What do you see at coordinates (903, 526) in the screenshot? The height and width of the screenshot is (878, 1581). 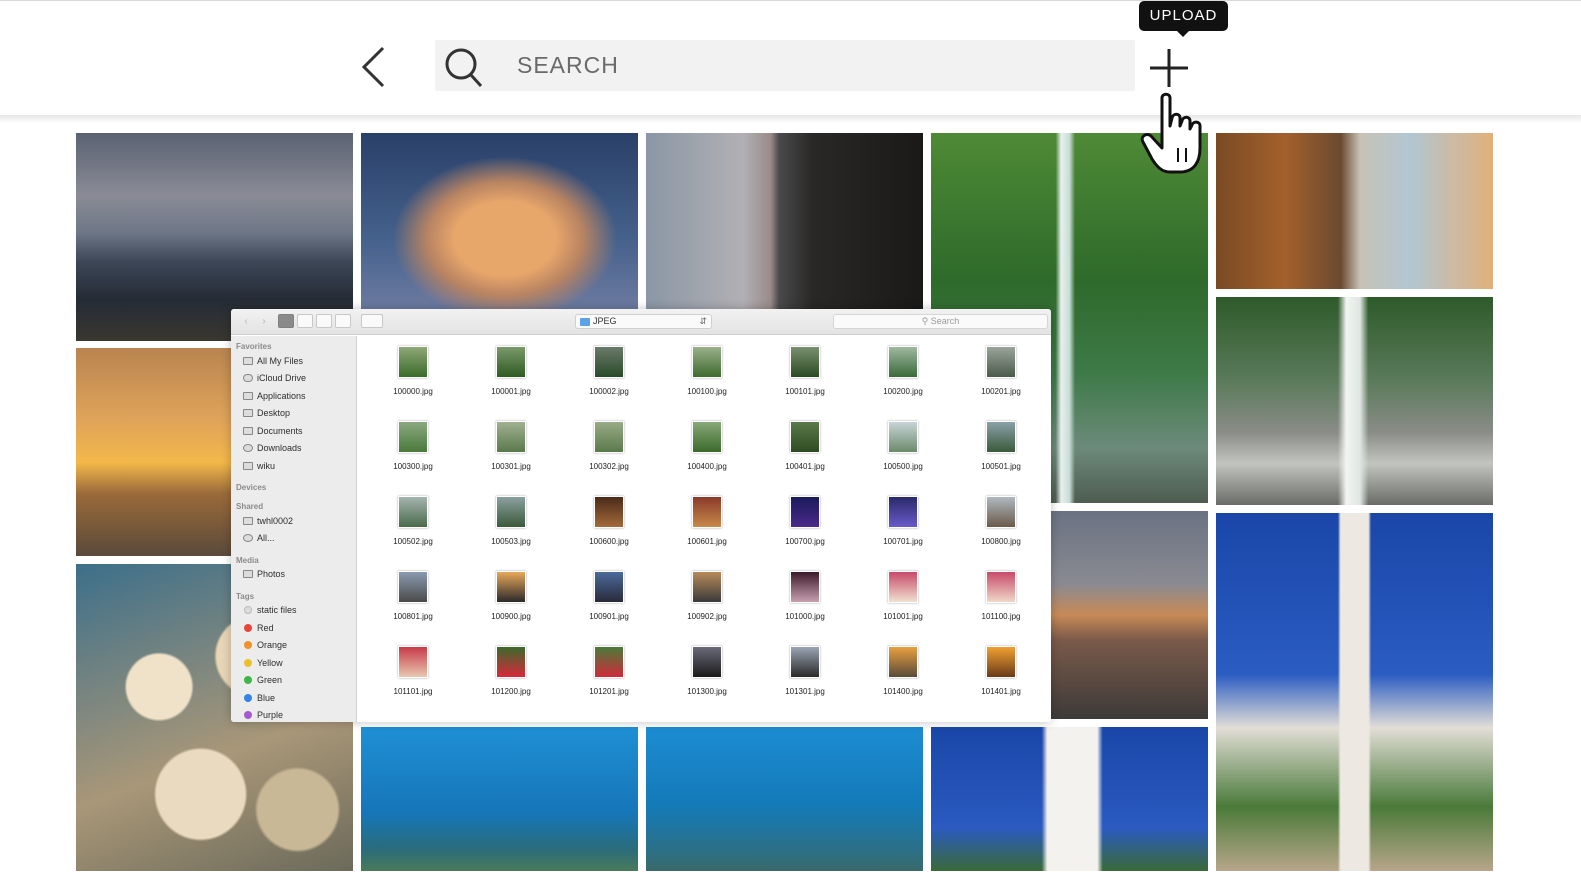 I see `file-item: 100701.jpg` at bounding box center [903, 526].